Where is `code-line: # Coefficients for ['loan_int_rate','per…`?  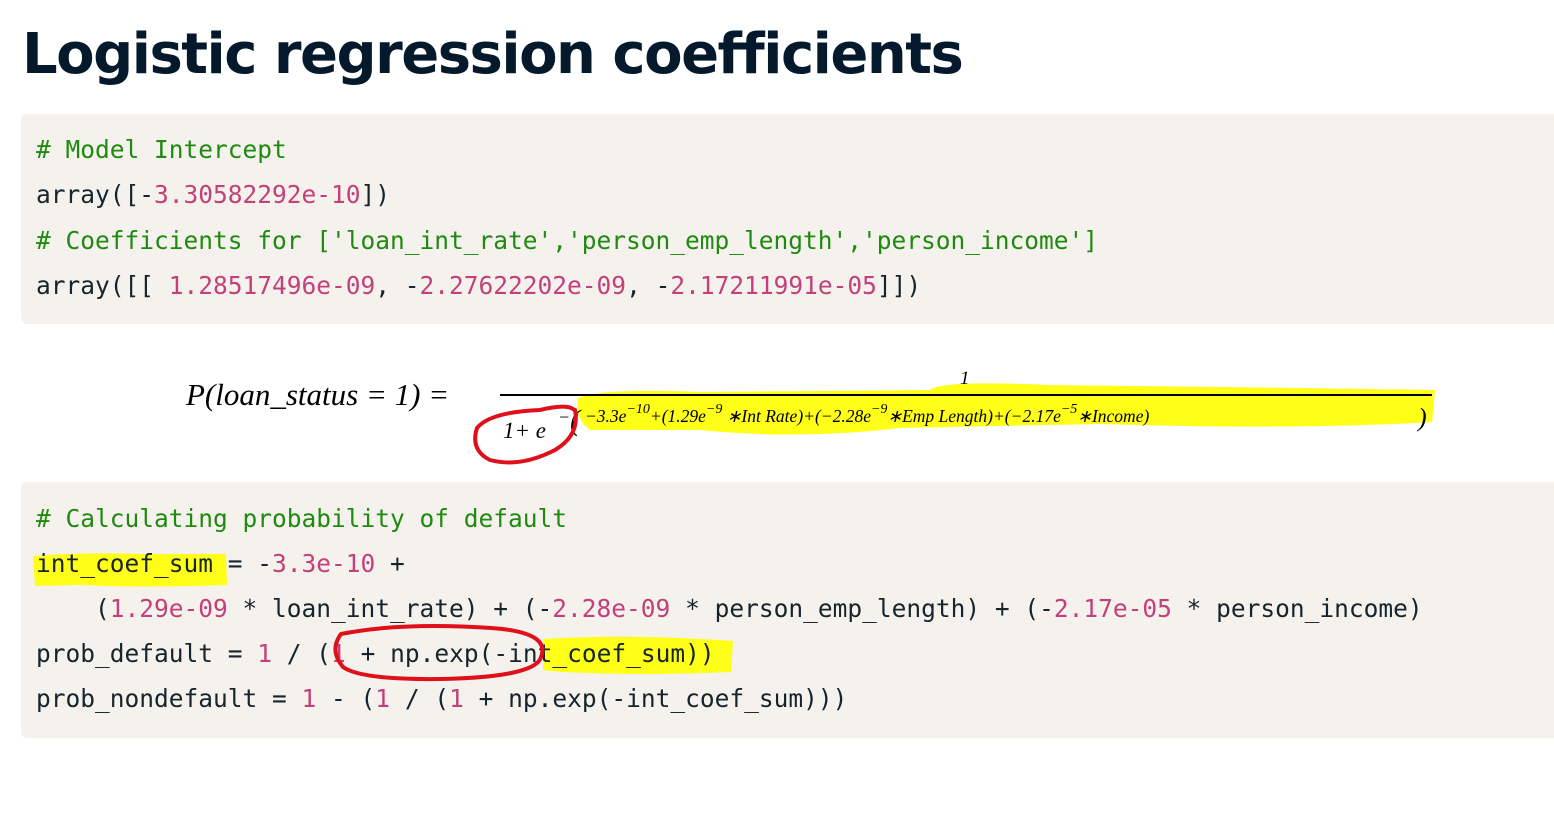
code-line: # Coefficients for ['loan_int_rate','per… is located at coordinates (567, 241).